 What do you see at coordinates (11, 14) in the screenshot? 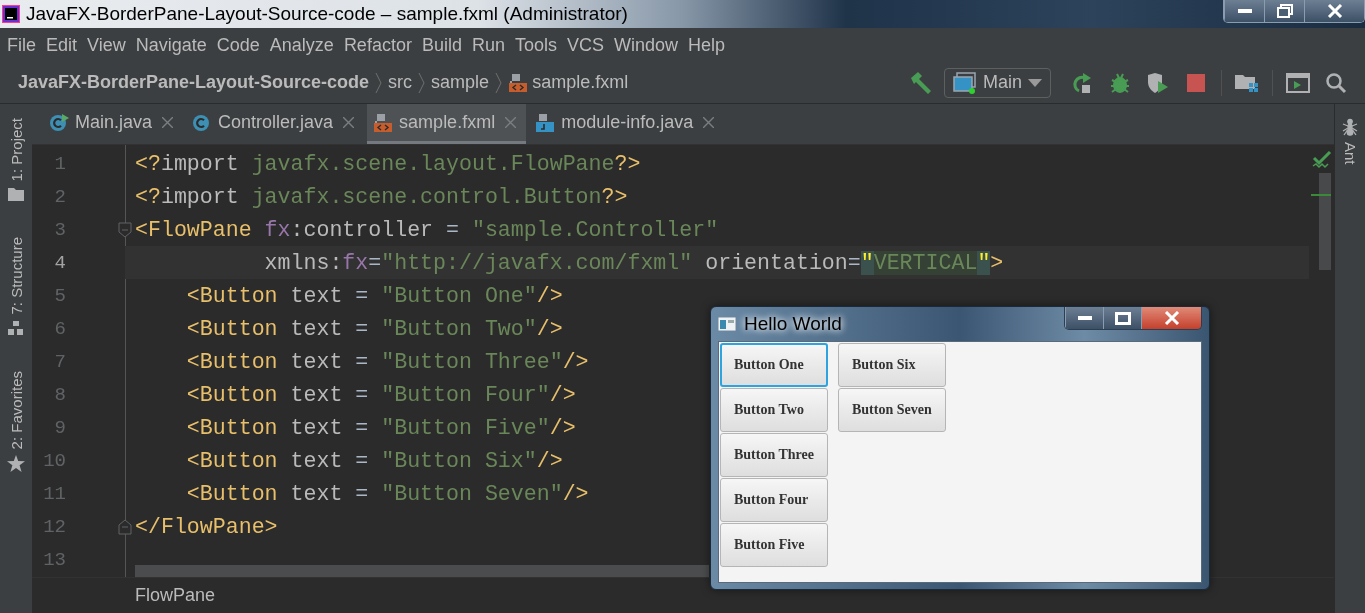
I see `app-icon` at bounding box center [11, 14].